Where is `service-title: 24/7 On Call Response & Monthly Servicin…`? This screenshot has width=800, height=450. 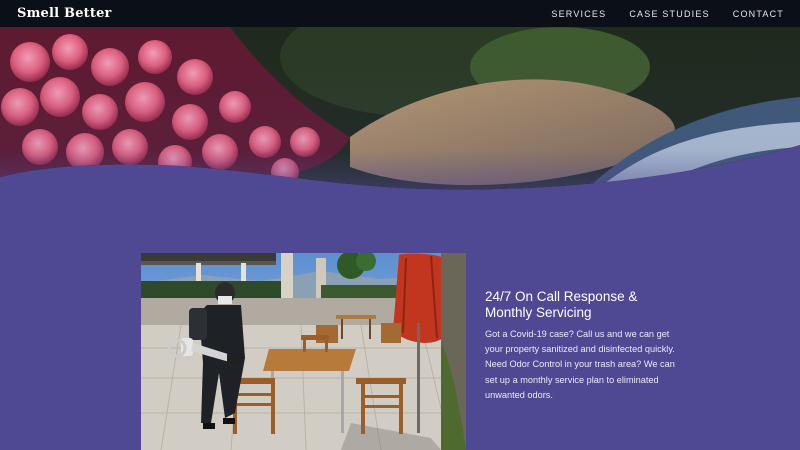
service-title: 24/7 On Call Response & Monthly Servicin… is located at coordinates (561, 304).